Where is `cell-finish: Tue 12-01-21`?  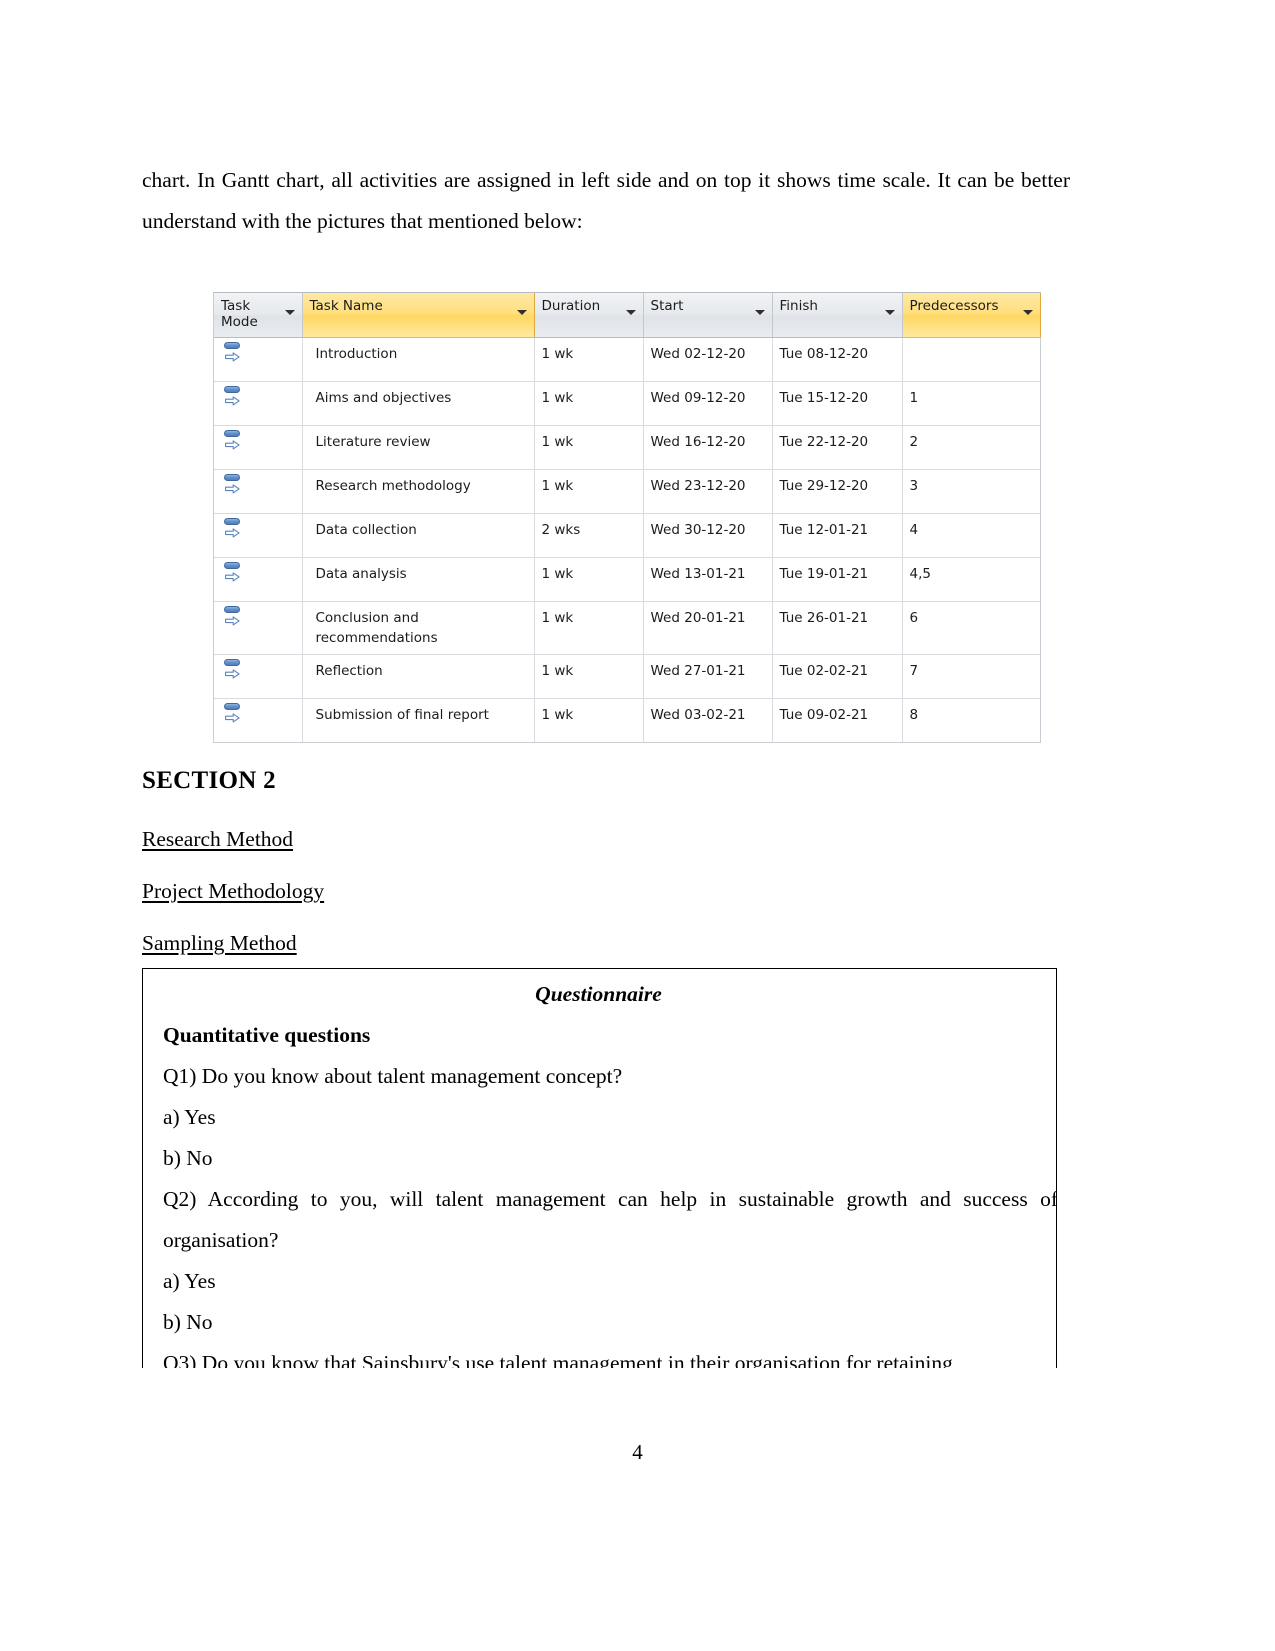 cell-finish: Tue 12-01-21 is located at coordinates (837, 535).